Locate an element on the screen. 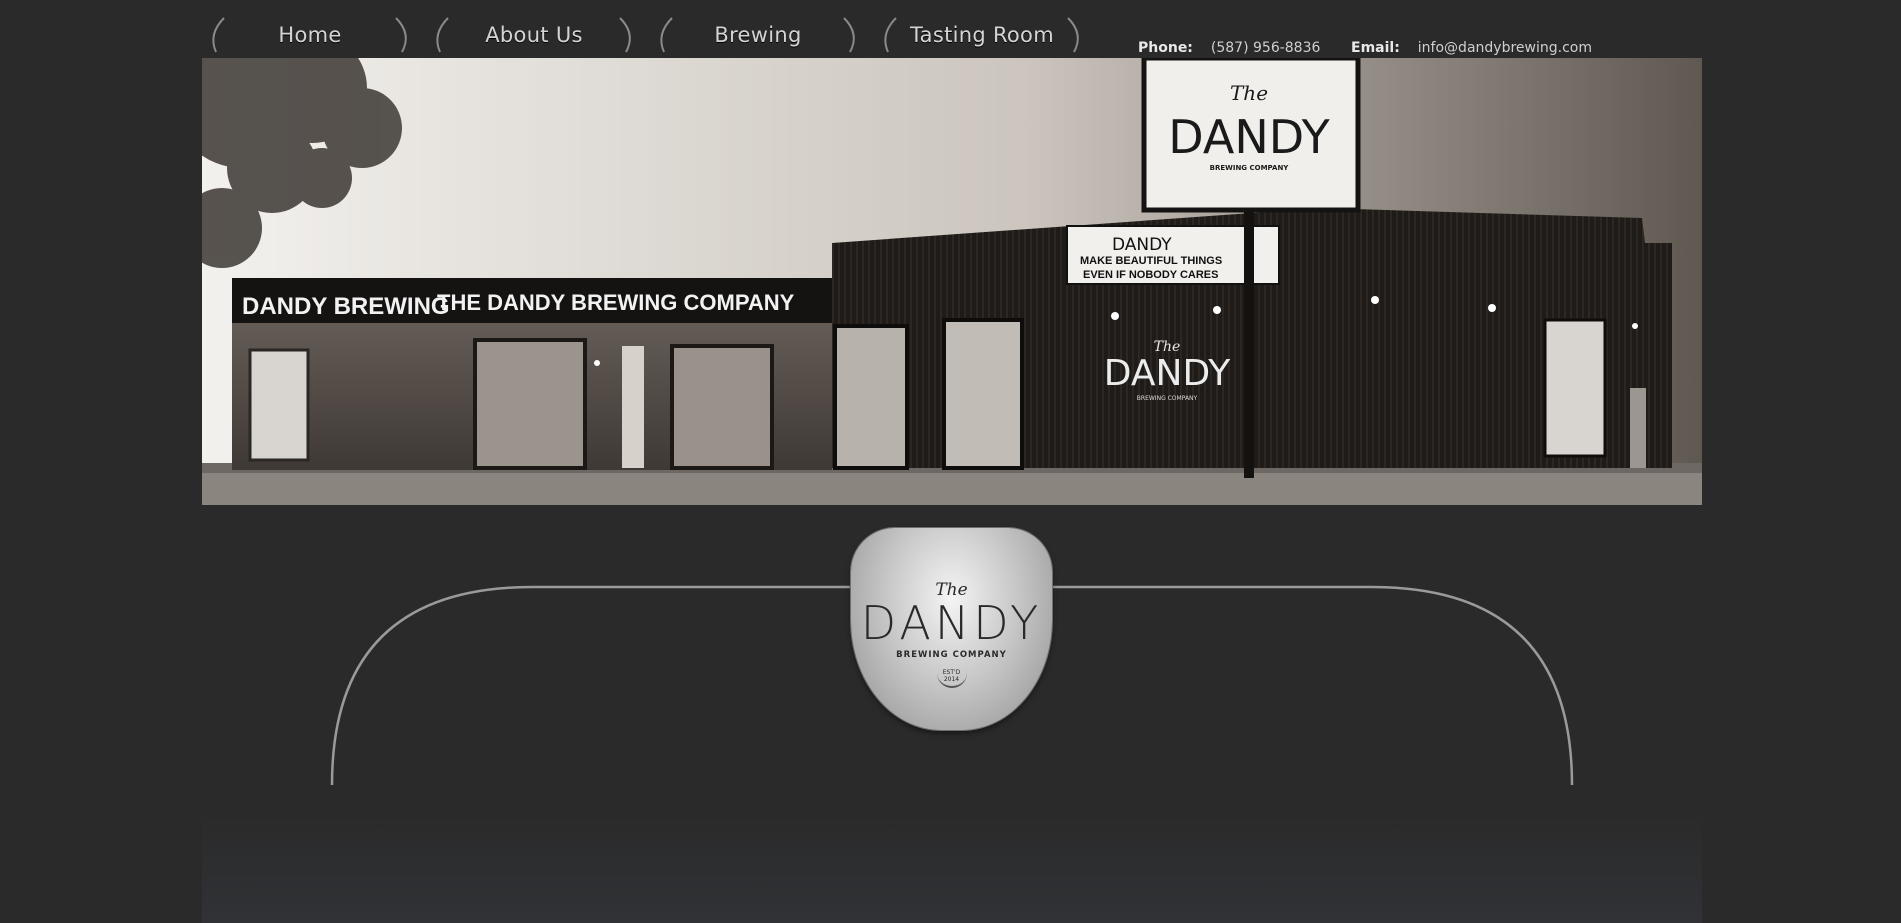 The height and width of the screenshot is (923, 1901). nav-home-label: Home is located at coordinates (310, 35).